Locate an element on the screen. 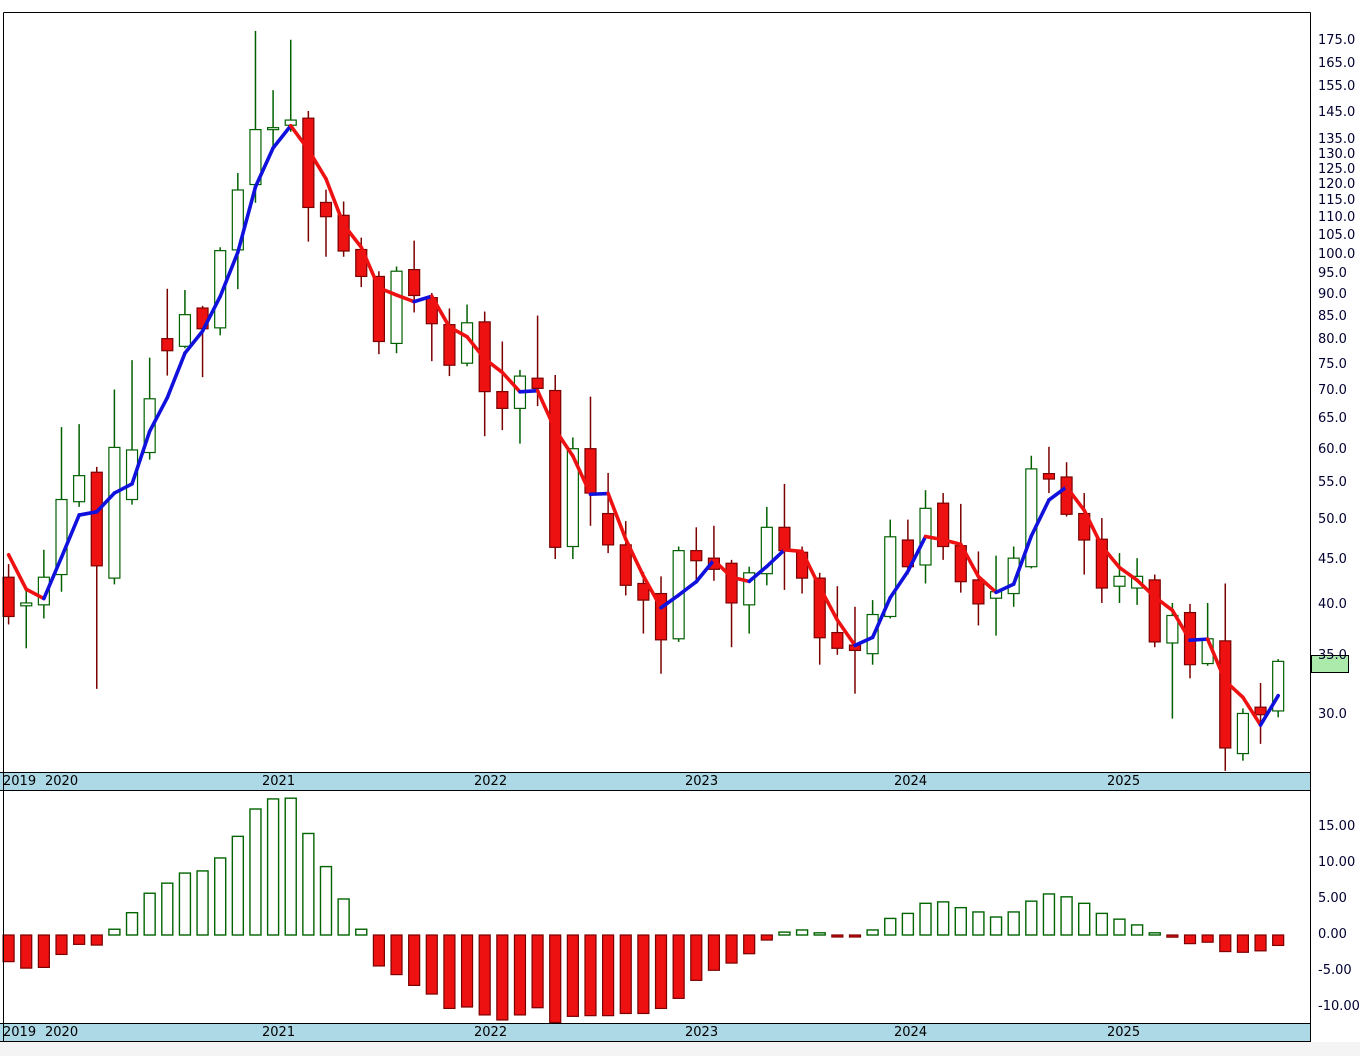  macd-axis-label: 5.00 is located at coordinates (1332, 898).